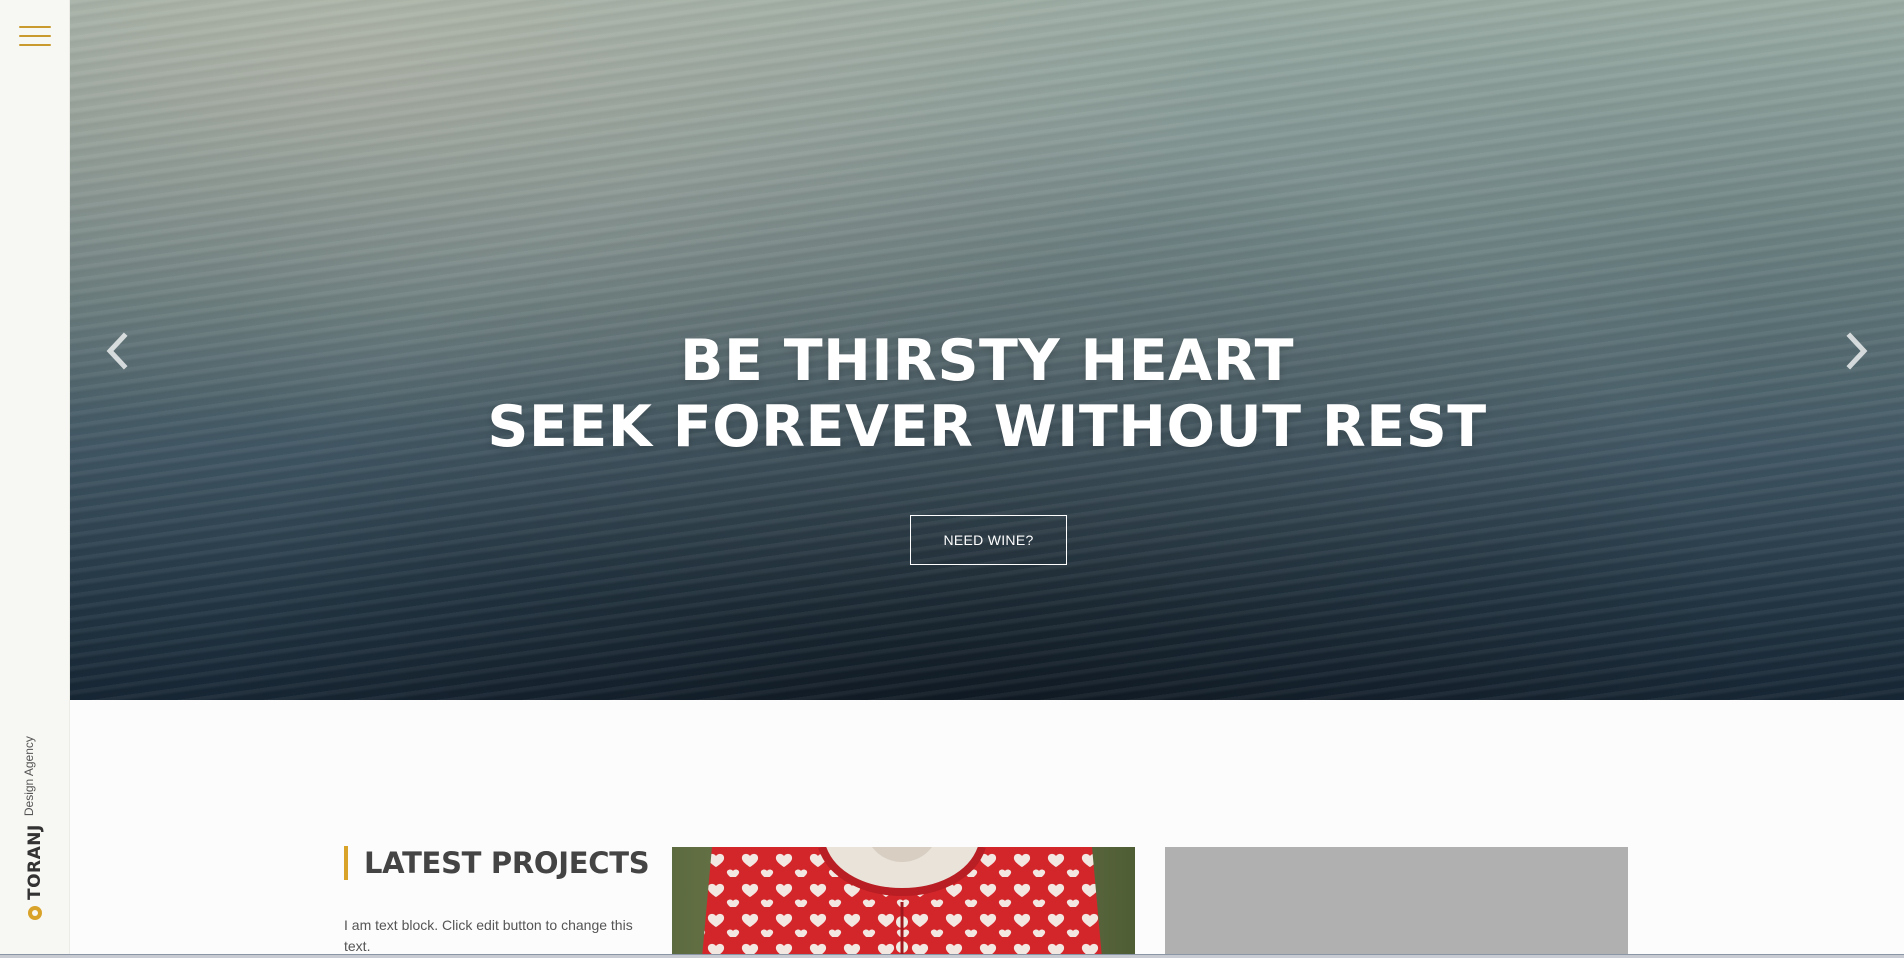 The width and height of the screenshot is (1904, 958). I want to click on projects-heading-block: LATEST PROJECTS, so click(497, 863).